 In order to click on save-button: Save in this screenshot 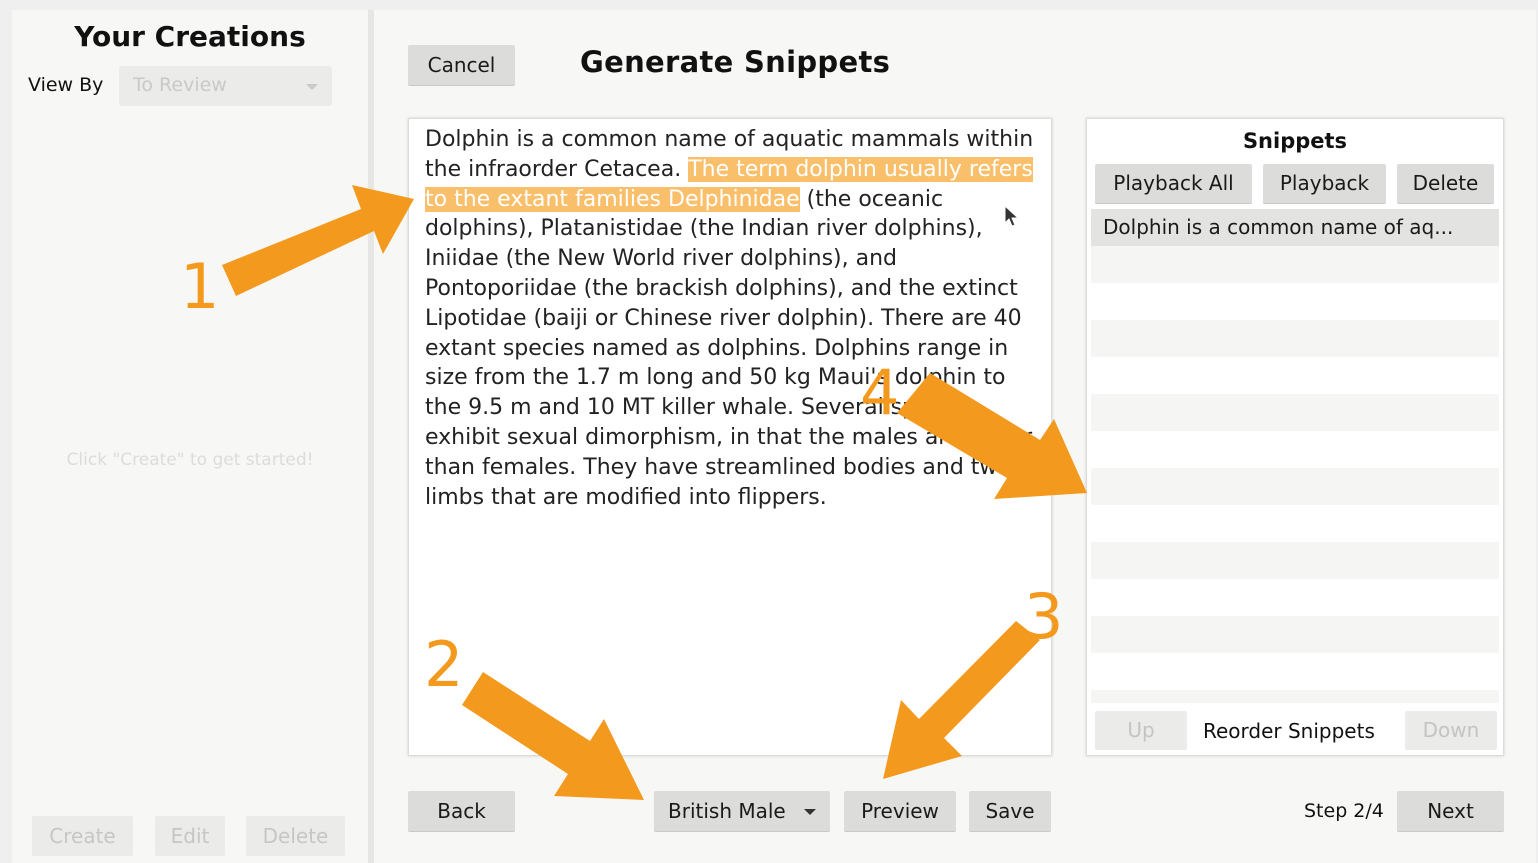, I will do `click(1010, 811)`.